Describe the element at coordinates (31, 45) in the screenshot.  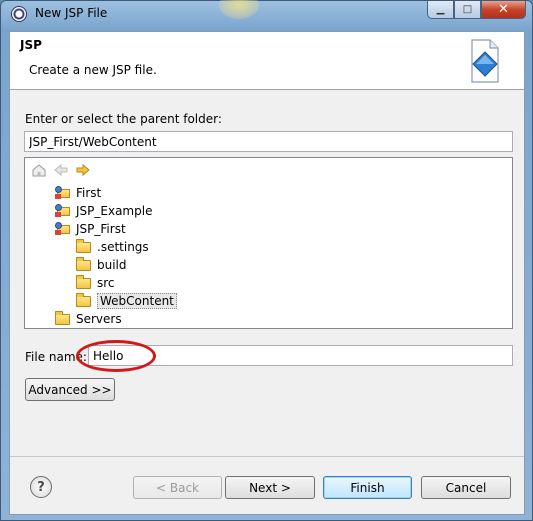
I see `wizard-title: JSP` at that location.